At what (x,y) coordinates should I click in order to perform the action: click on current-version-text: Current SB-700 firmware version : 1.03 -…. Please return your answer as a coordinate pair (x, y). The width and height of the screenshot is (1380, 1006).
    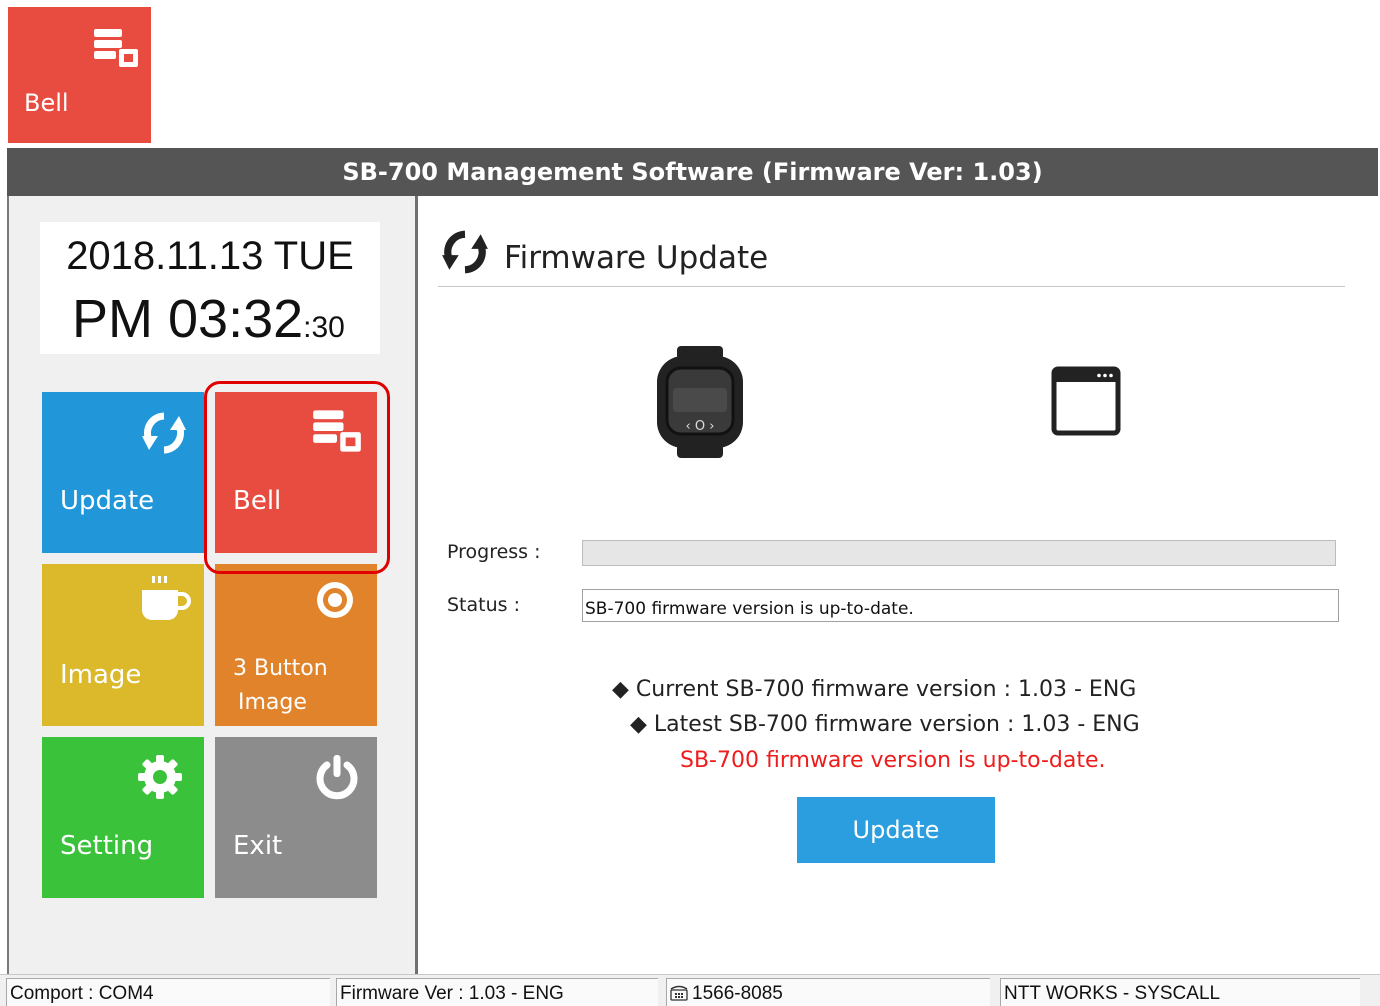
    Looking at the image, I should click on (886, 689).